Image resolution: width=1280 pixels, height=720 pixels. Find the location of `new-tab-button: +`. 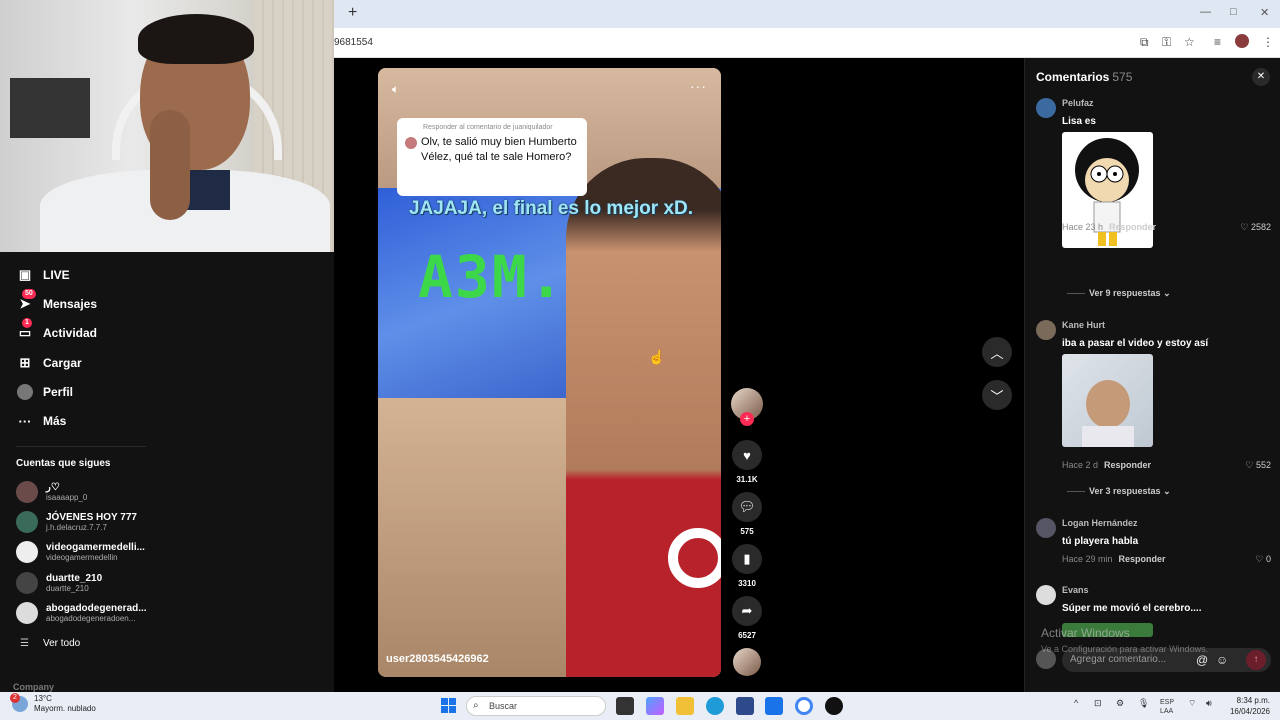

new-tab-button: + is located at coordinates (352, 13).